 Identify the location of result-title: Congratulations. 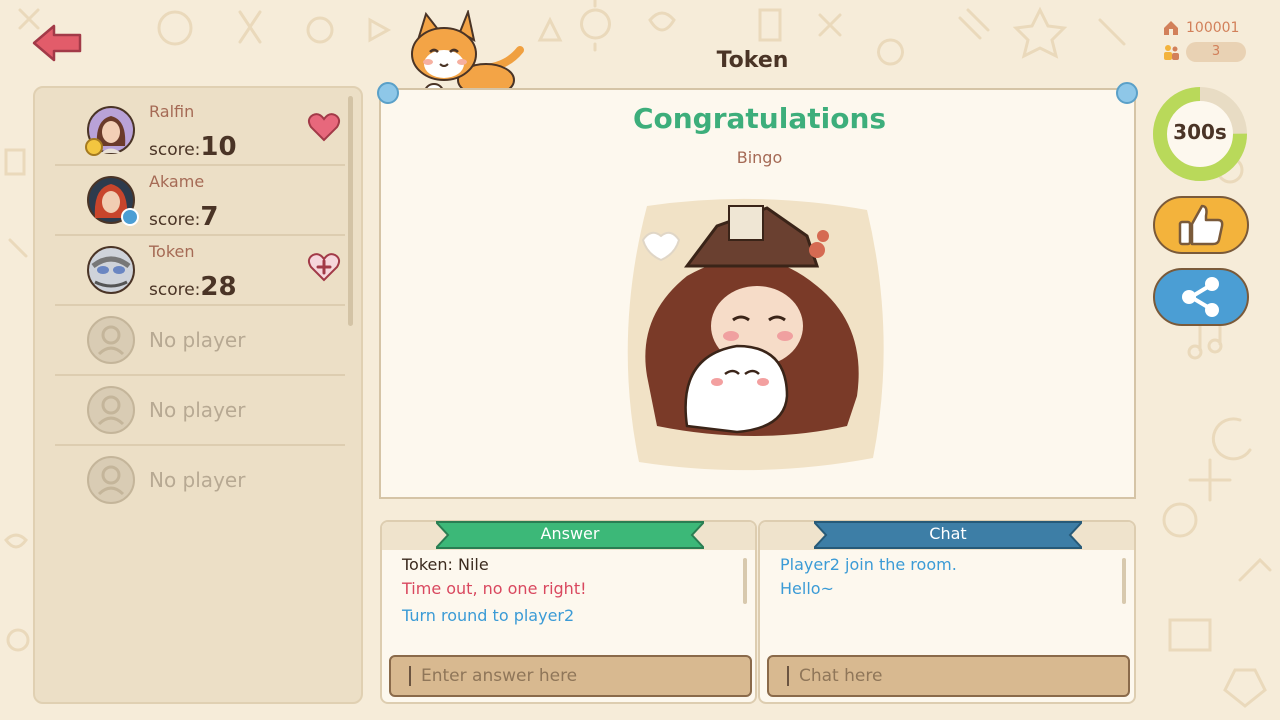
(759, 118).